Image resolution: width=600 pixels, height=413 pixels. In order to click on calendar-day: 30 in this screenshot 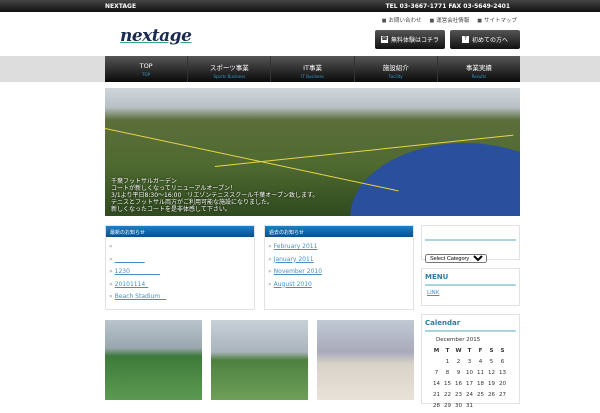, I will do `click(458, 406)`.